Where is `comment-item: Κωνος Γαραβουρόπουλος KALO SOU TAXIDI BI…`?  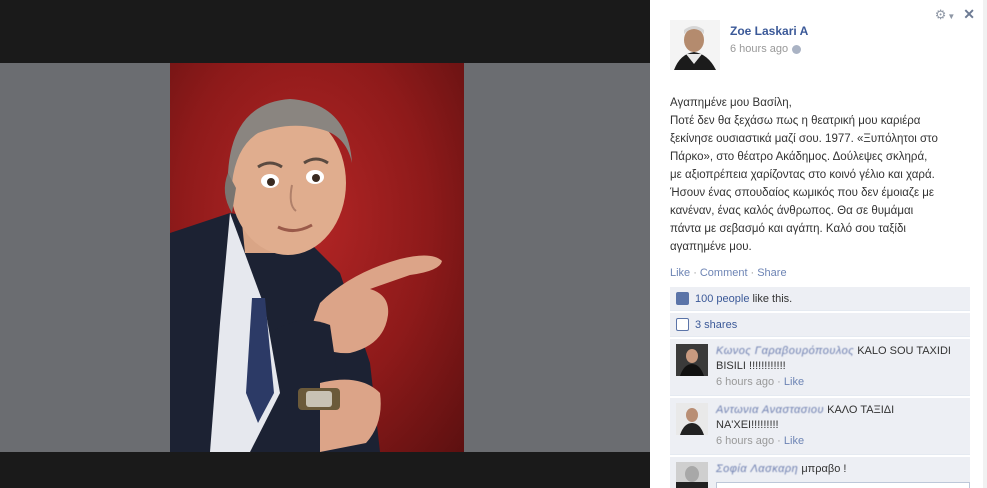
comment-item: Κωνος Γαραβουρόπουλος KALO SOU TAXIDI BI… is located at coordinates (820, 367).